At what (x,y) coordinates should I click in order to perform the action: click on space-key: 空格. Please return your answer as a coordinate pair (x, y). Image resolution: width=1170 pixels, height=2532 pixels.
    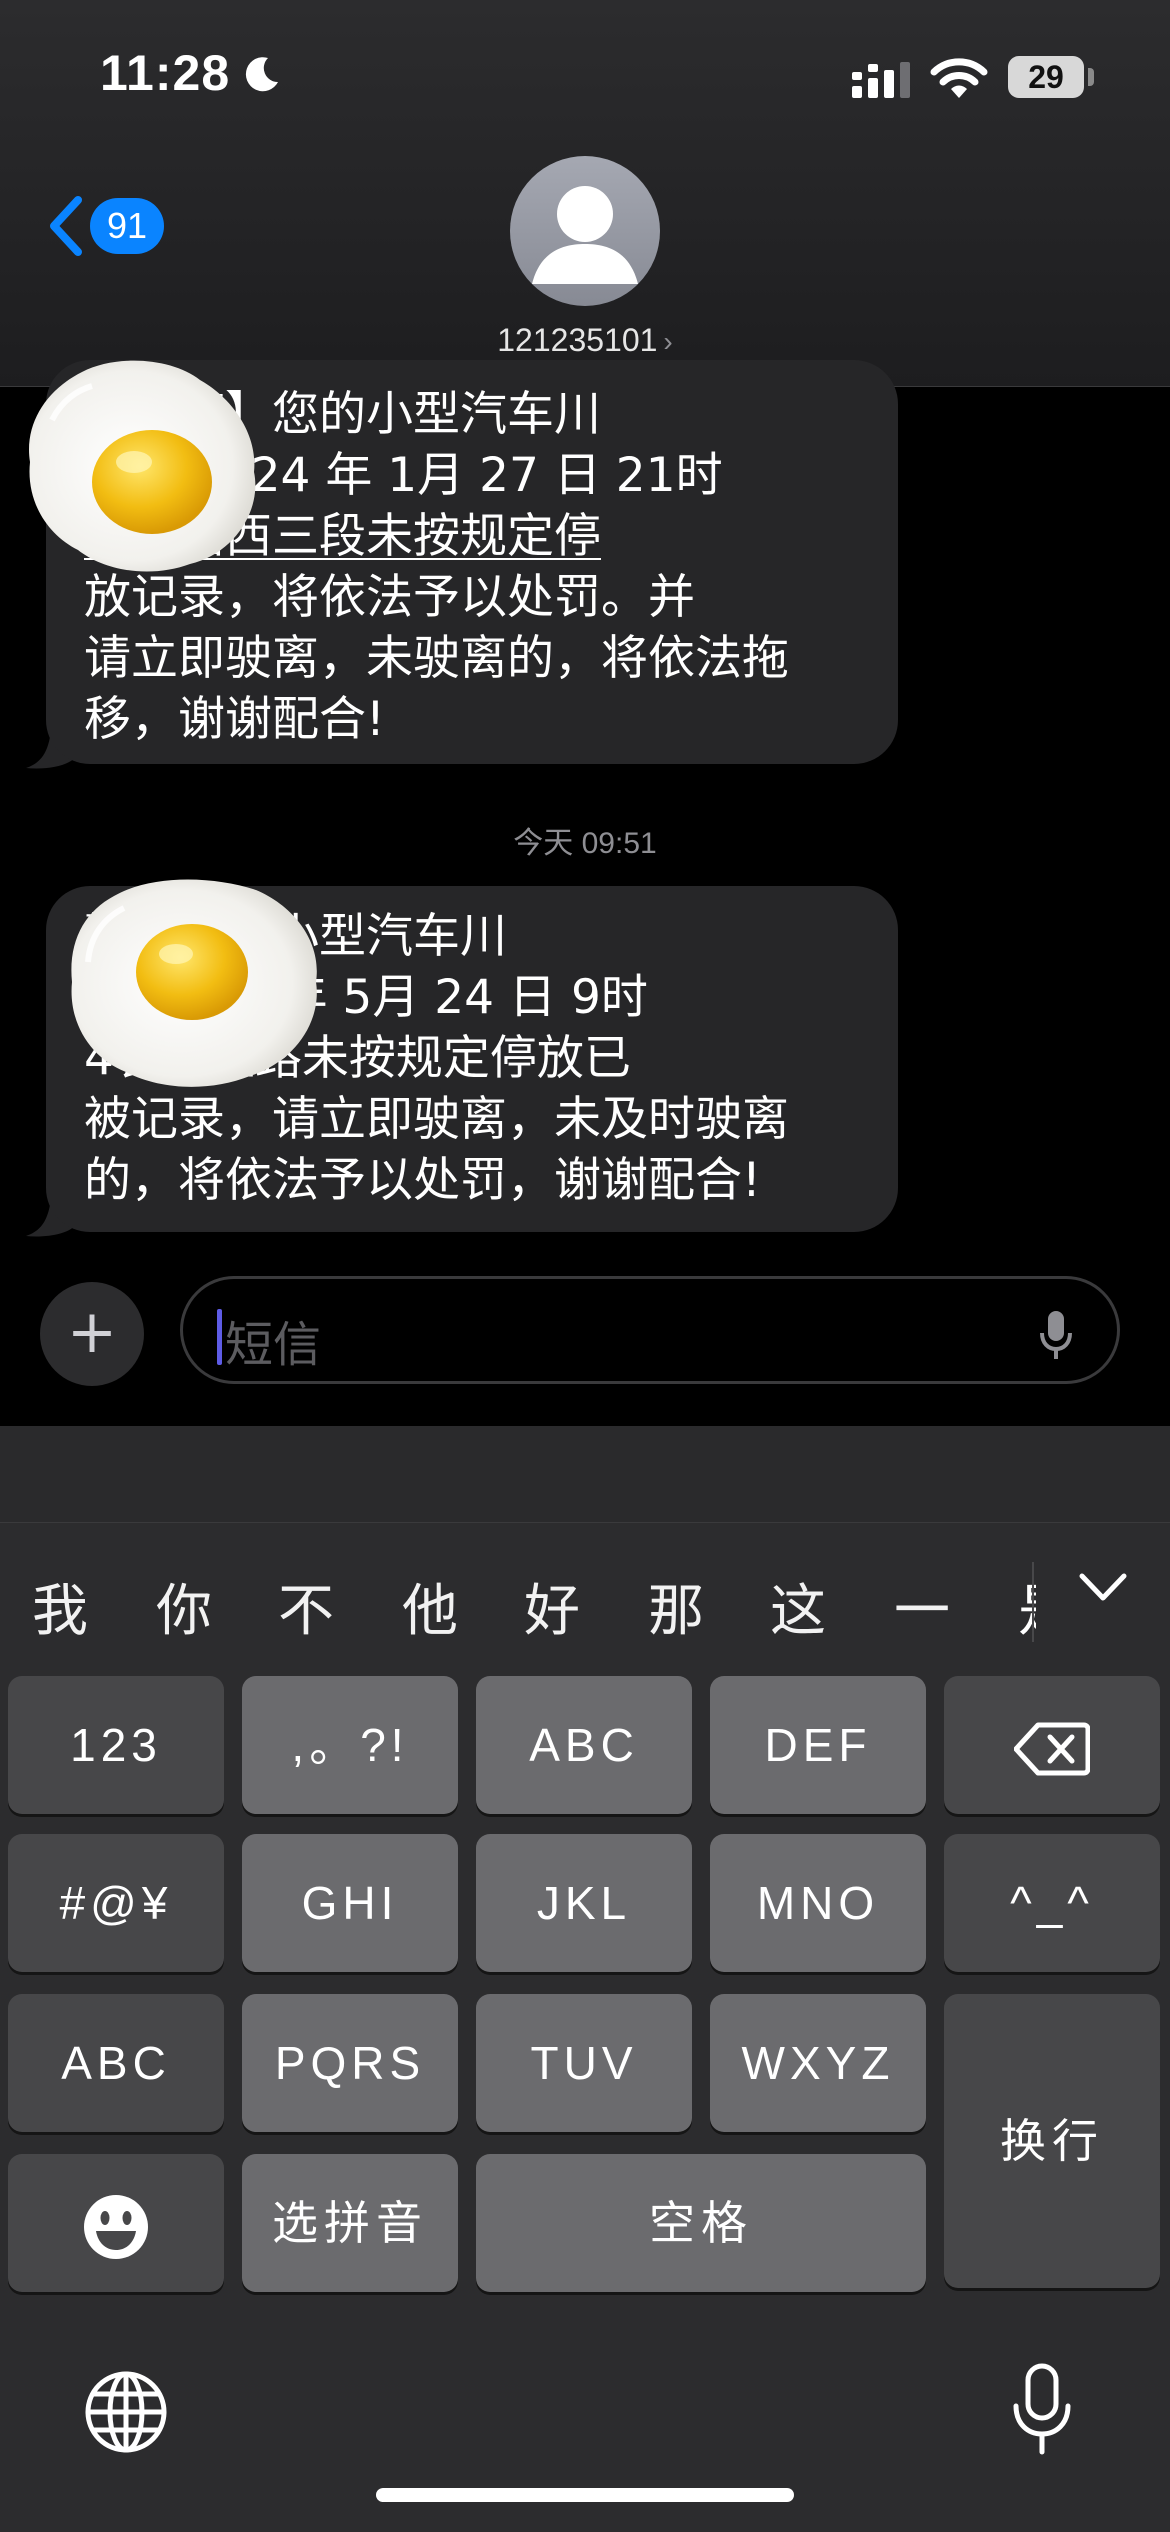
    Looking at the image, I should click on (701, 2223).